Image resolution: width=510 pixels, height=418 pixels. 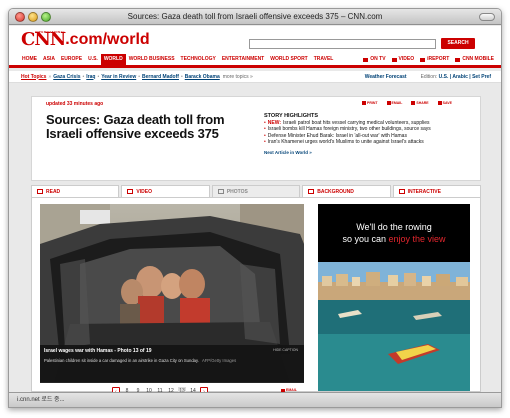 What do you see at coordinates (237, 191) in the screenshot?
I see `tab-photos-label: PHOTOS` at bounding box center [237, 191].